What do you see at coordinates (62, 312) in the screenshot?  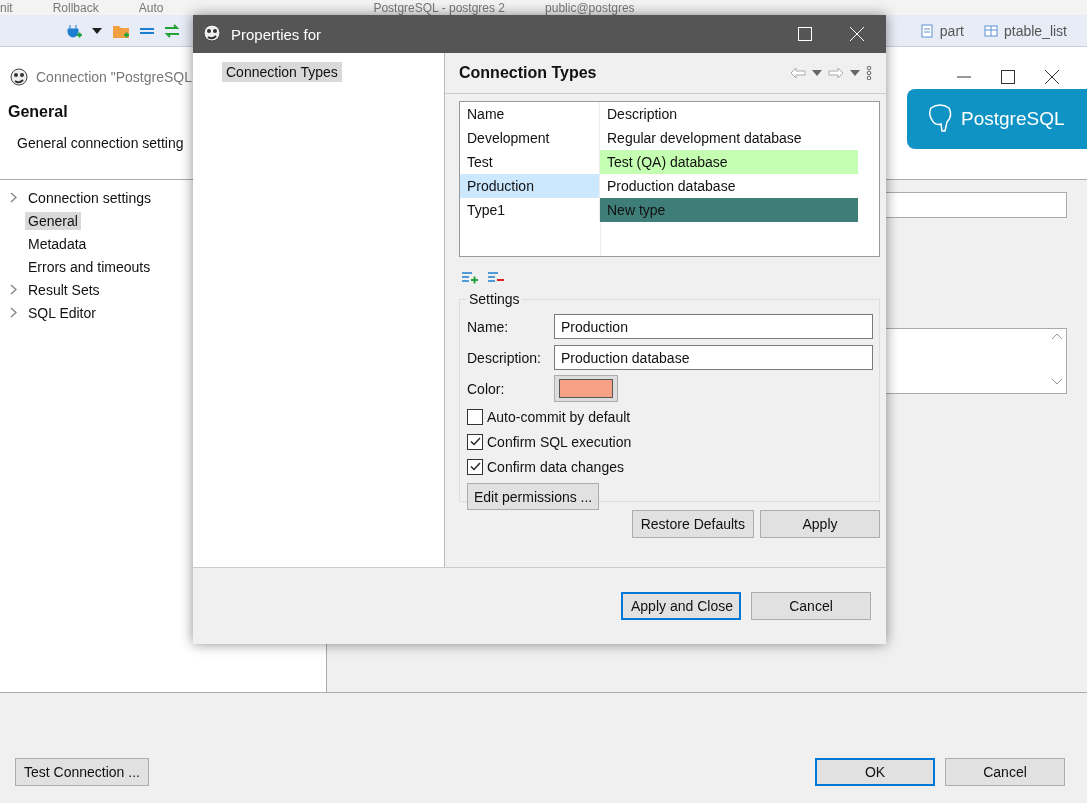 I see `tree-item: SQL Editor` at bounding box center [62, 312].